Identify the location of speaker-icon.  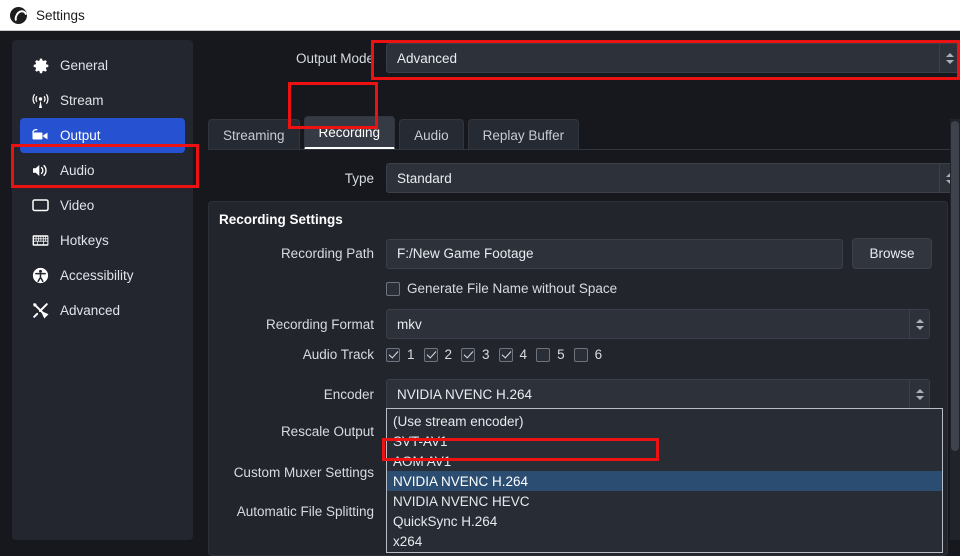
(40, 170).